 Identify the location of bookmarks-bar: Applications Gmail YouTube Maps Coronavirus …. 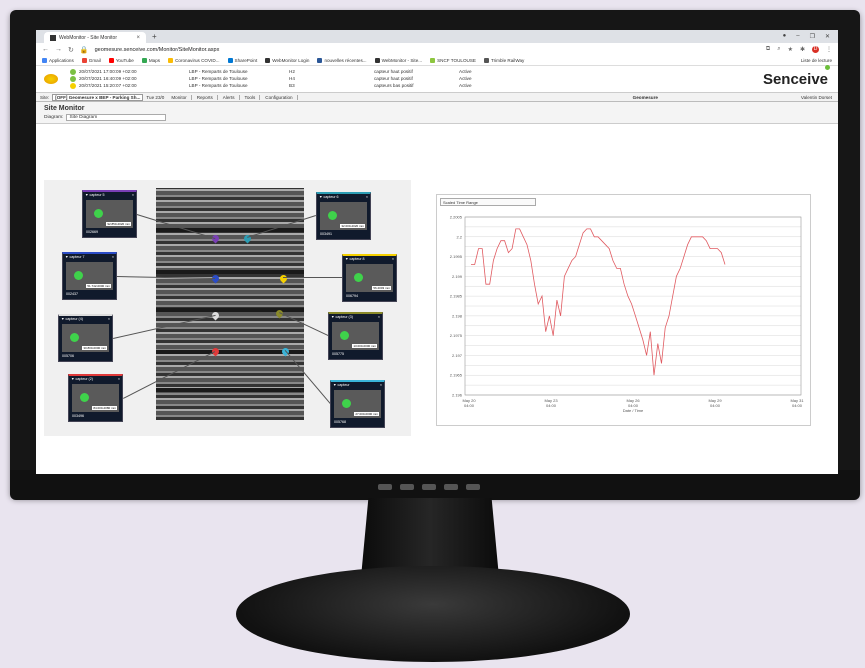
(437, 61).